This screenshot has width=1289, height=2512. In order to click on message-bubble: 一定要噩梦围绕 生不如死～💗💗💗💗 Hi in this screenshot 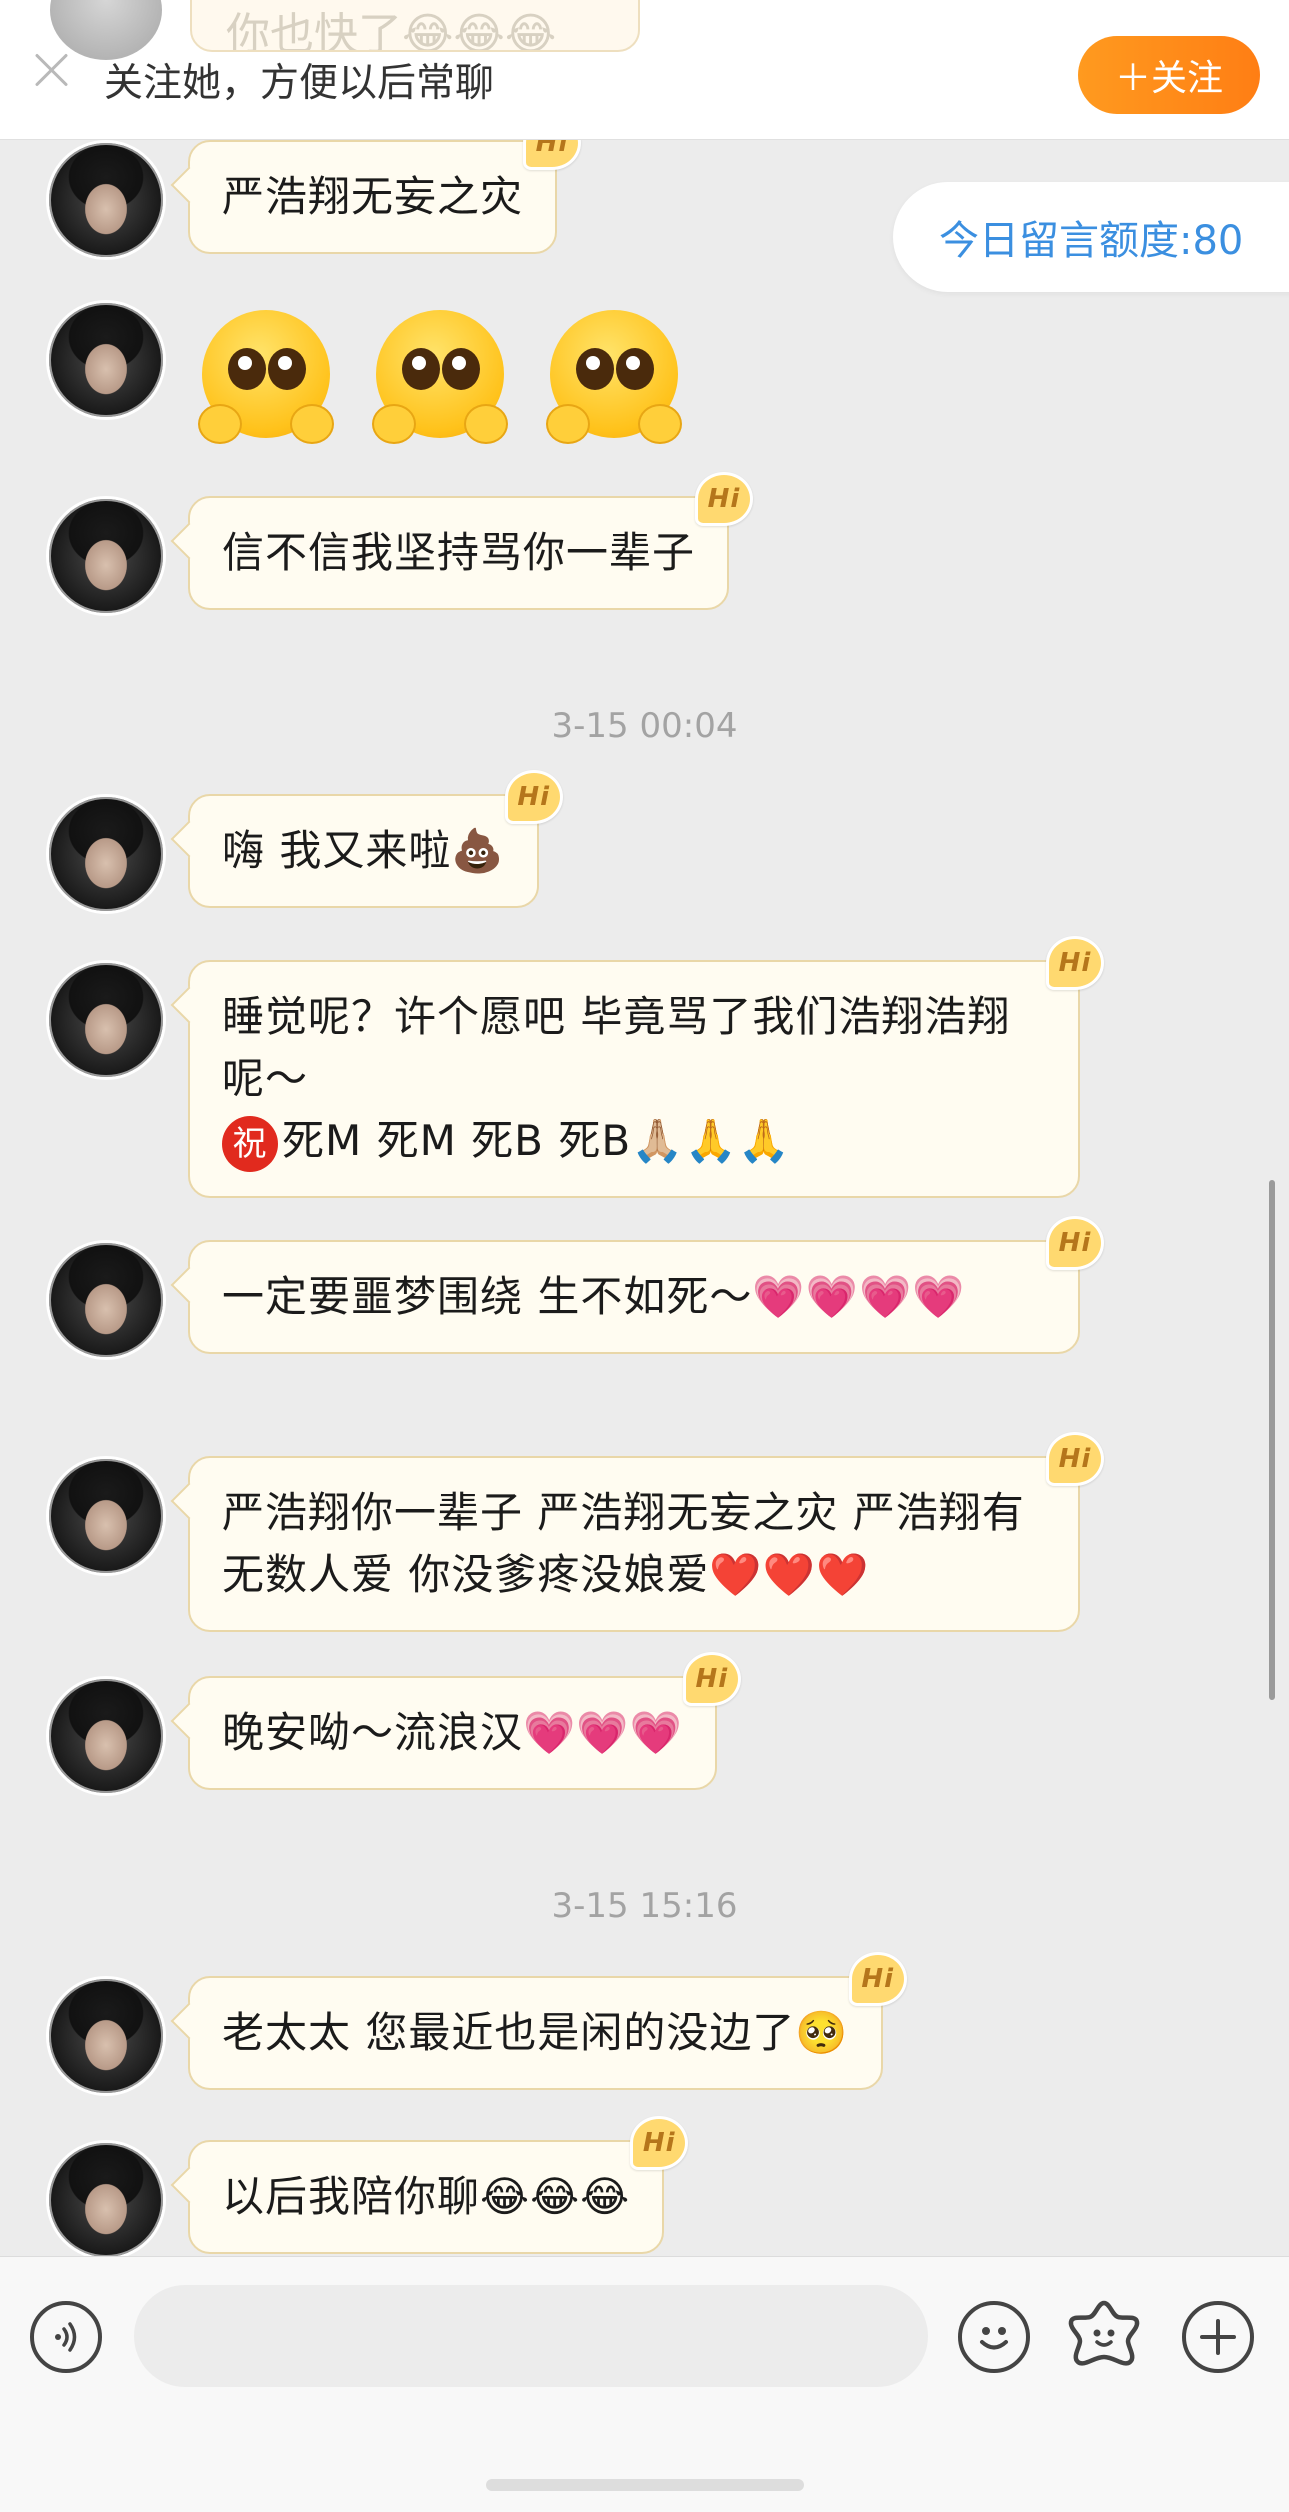, I will do `click(646, 1285)`.